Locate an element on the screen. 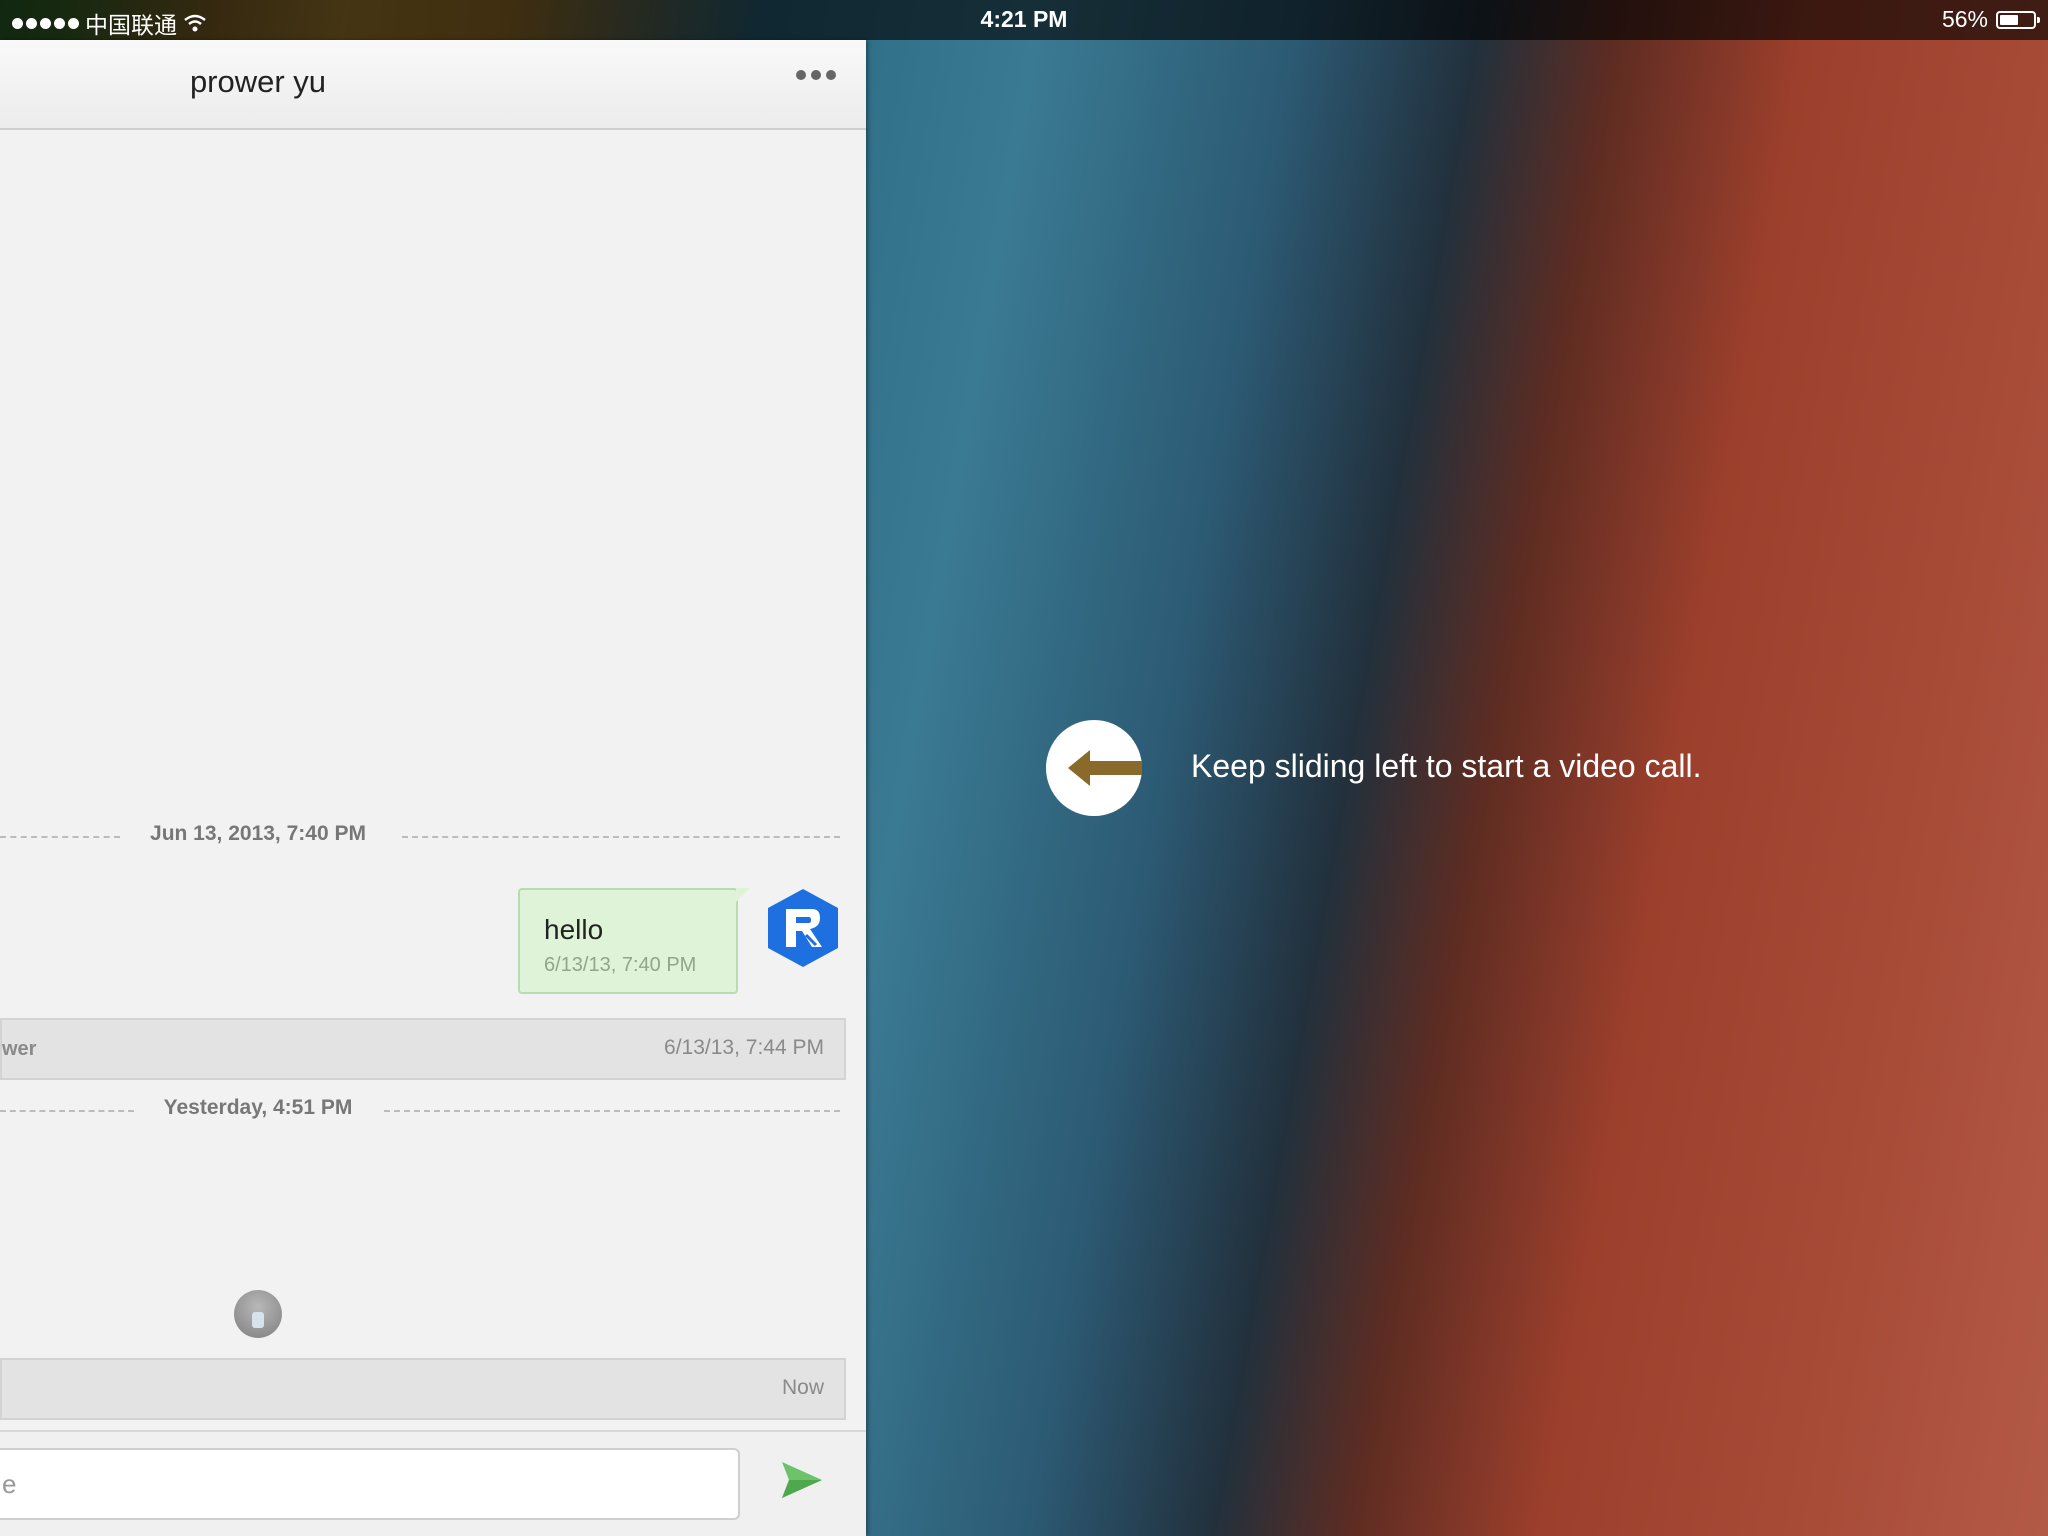 The width and height of the screenshot is (2048, 1536). status-time: 4:21 PM is located at coordinates (1024, 19).